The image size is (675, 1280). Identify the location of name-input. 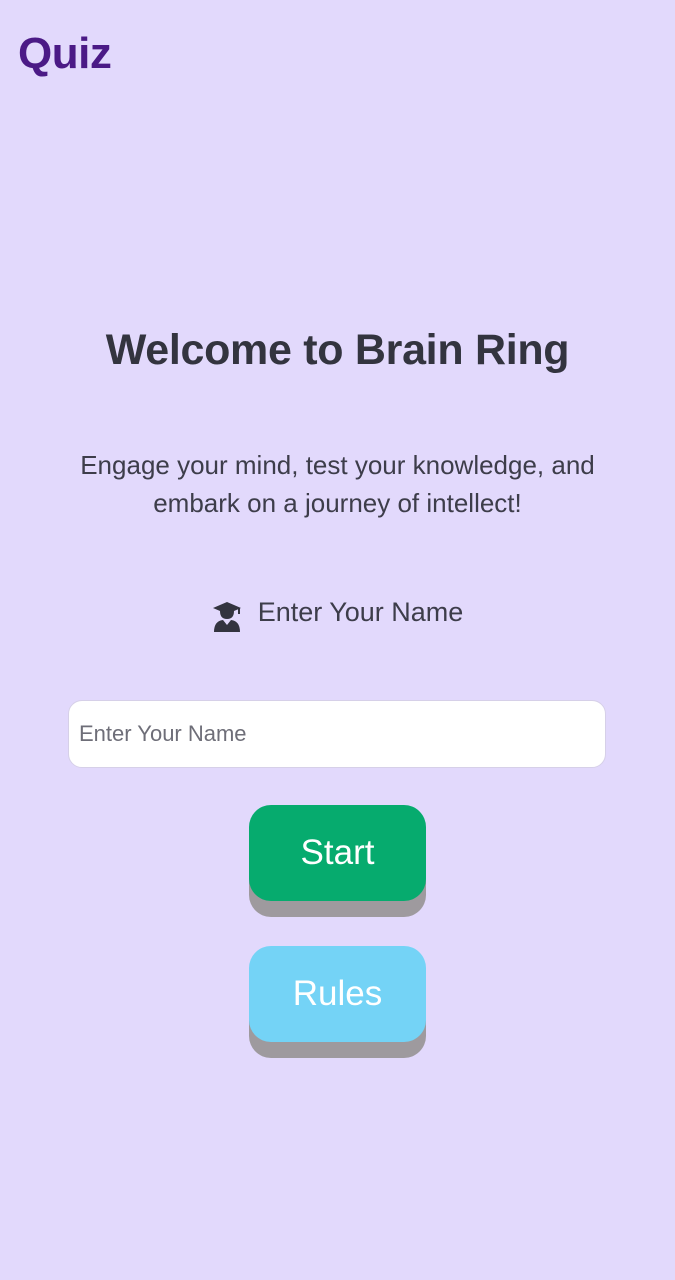
(337, 734).